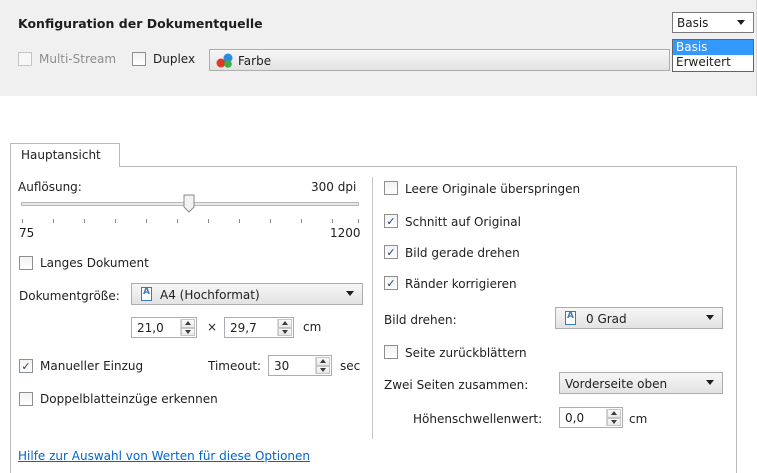  Describe the element at coordinates (591, 417) in the screenshot. I see `height-threshold-stepper: 0,0` at that location.